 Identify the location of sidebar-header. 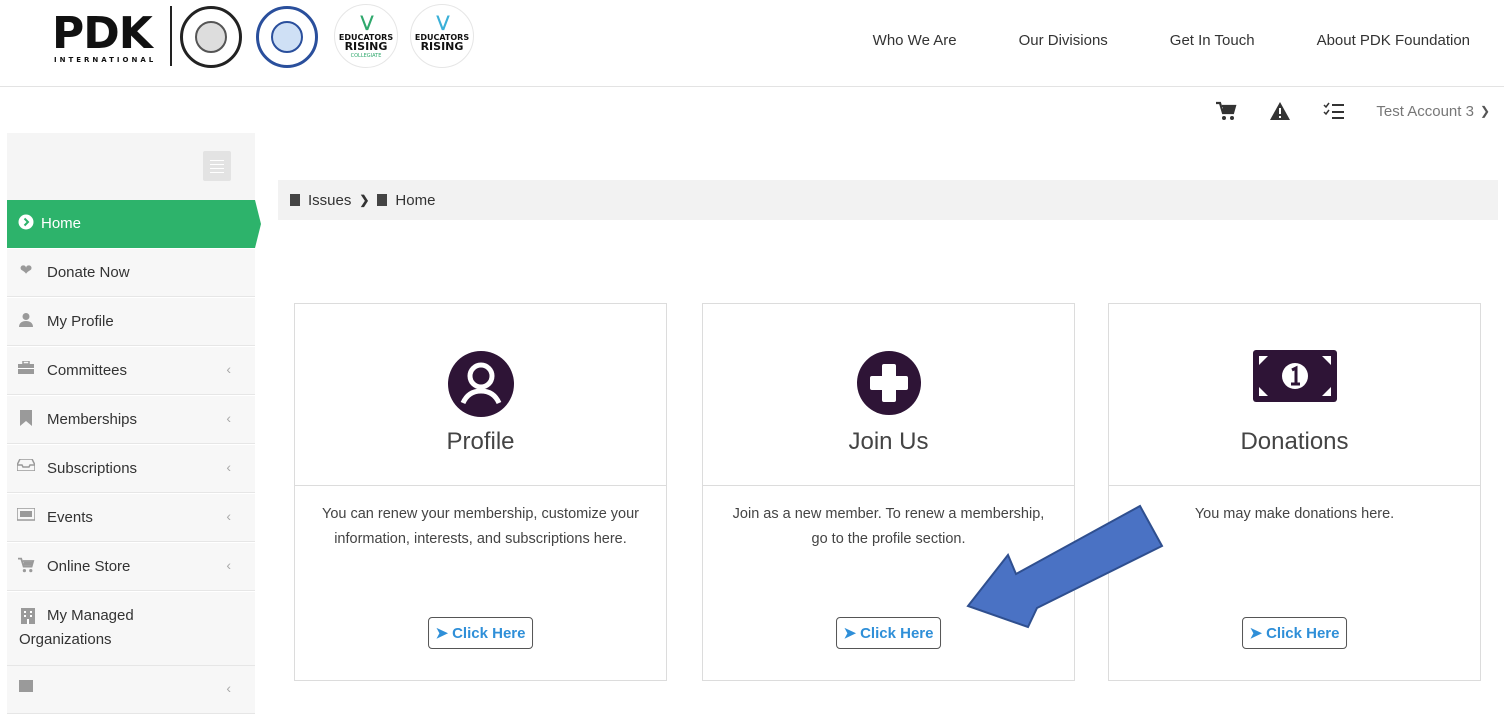
(131, 166).